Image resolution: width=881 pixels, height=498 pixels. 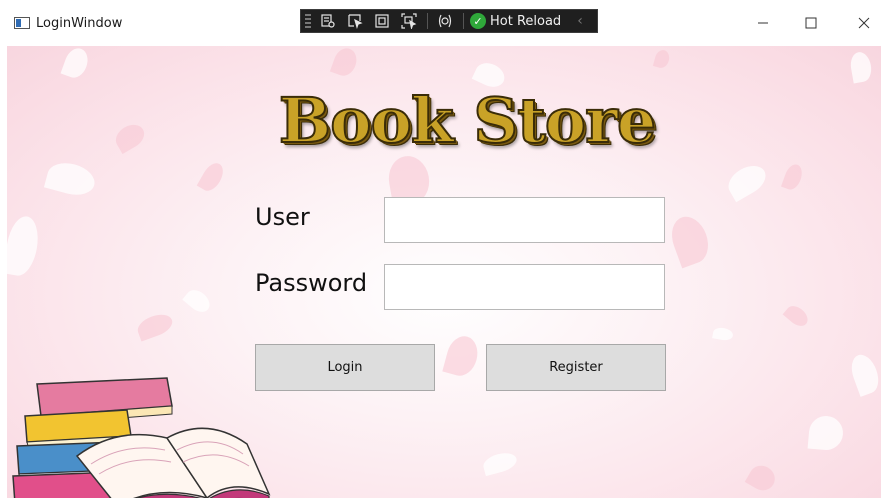 I want to click on maximize-icon, so click(x=811, y=23).